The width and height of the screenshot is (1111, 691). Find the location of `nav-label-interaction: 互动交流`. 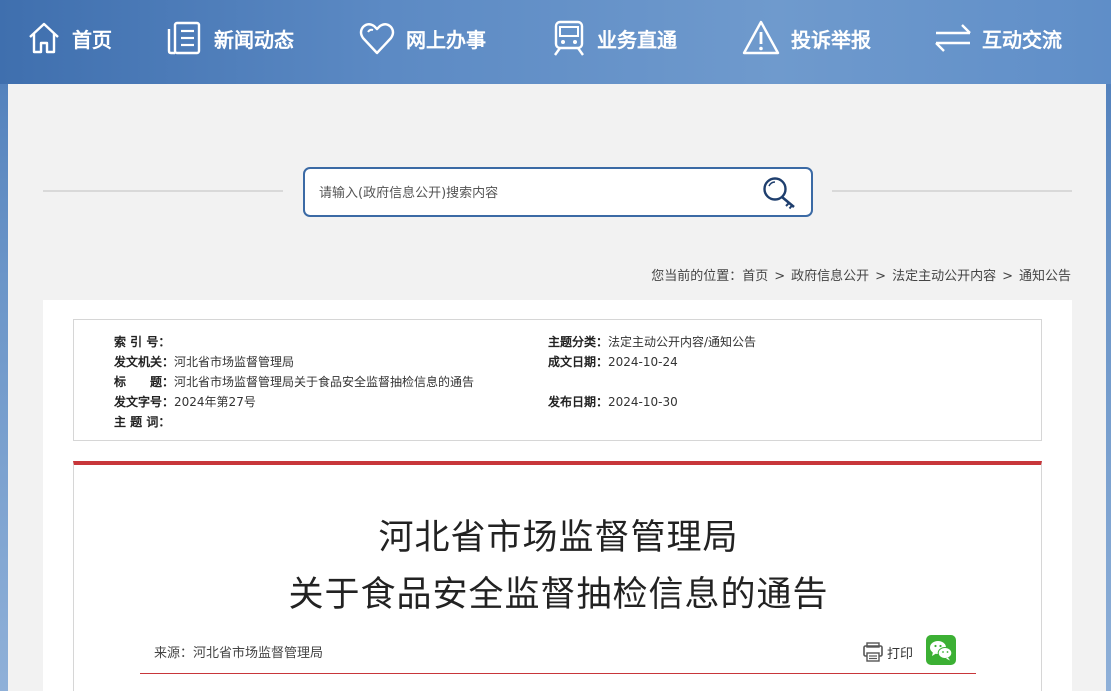

nav-label-interaction: 互动交流 is located at coordinates (1022, 39).